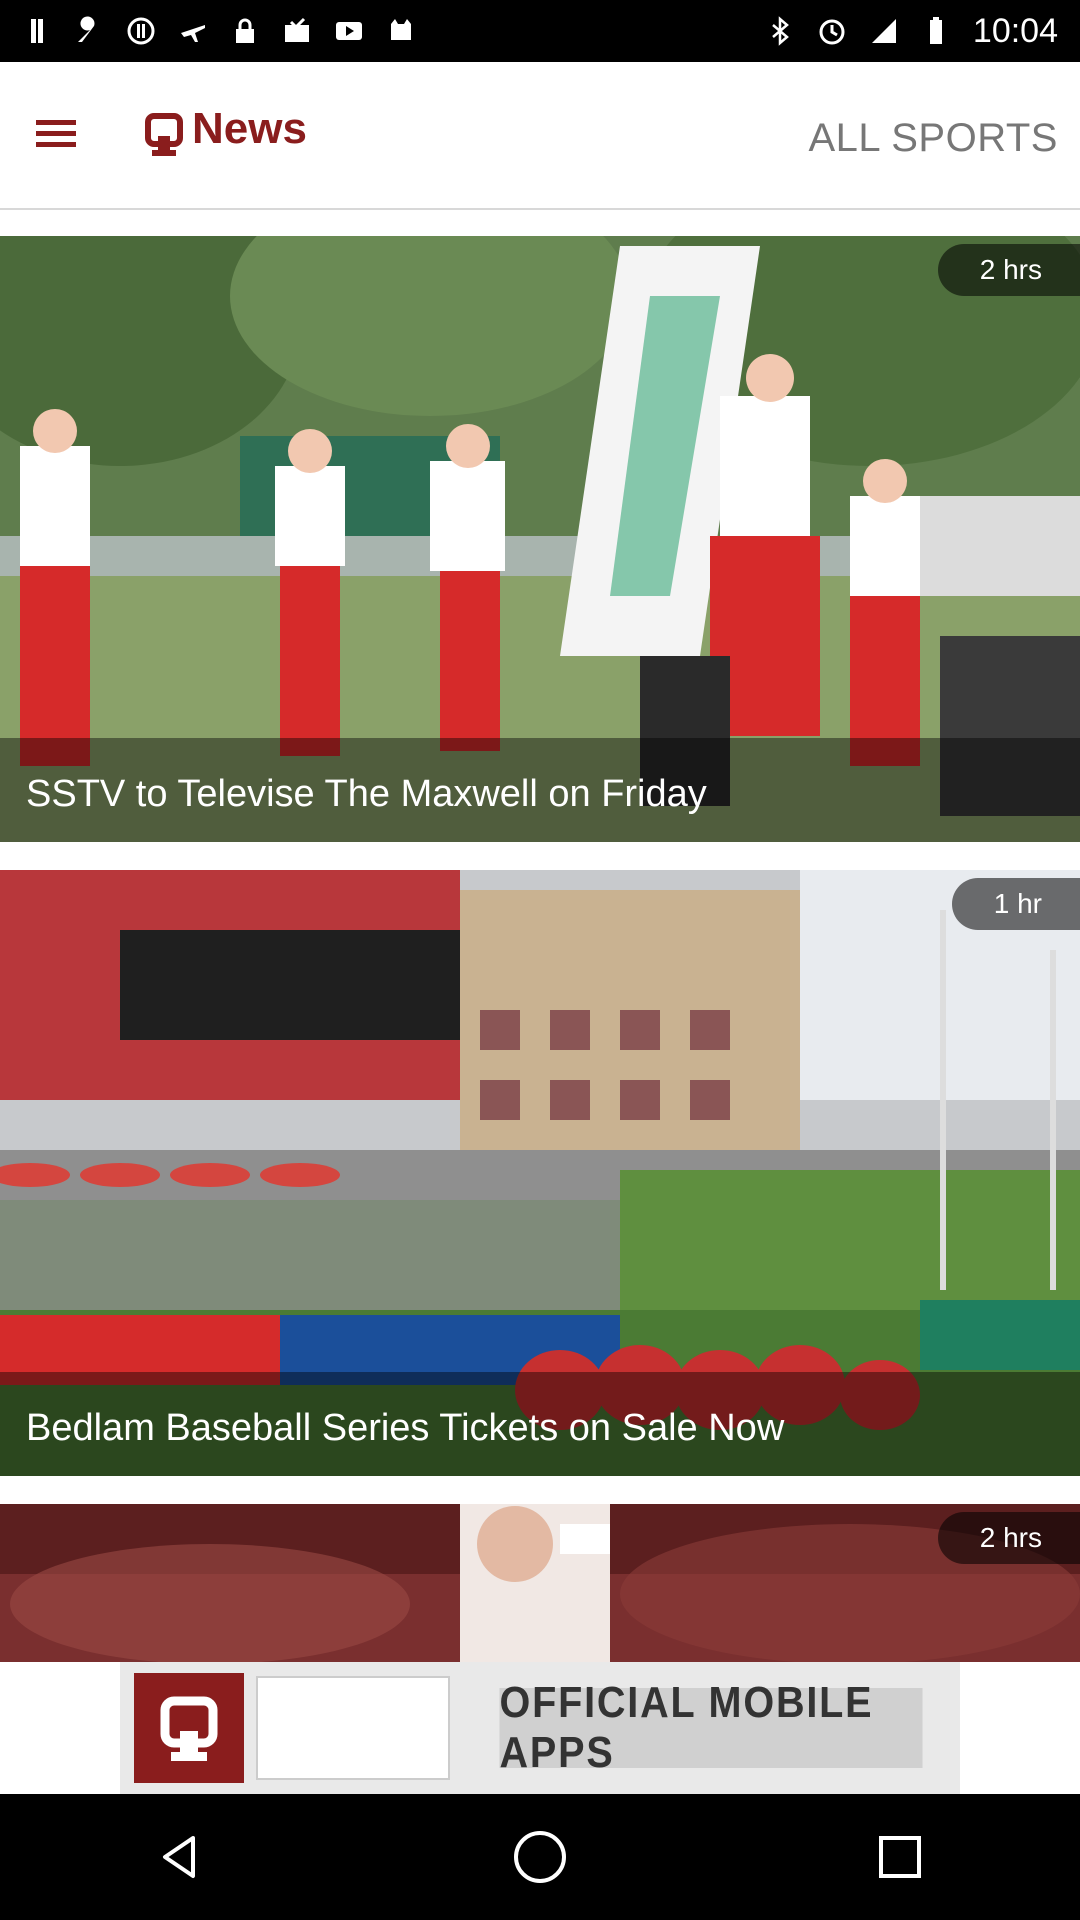 This screenshot has width=1080, height=1920. Describe the element at coordinates (540, 31) in the screenshot. I see `status-bar: 10:04` at that location.